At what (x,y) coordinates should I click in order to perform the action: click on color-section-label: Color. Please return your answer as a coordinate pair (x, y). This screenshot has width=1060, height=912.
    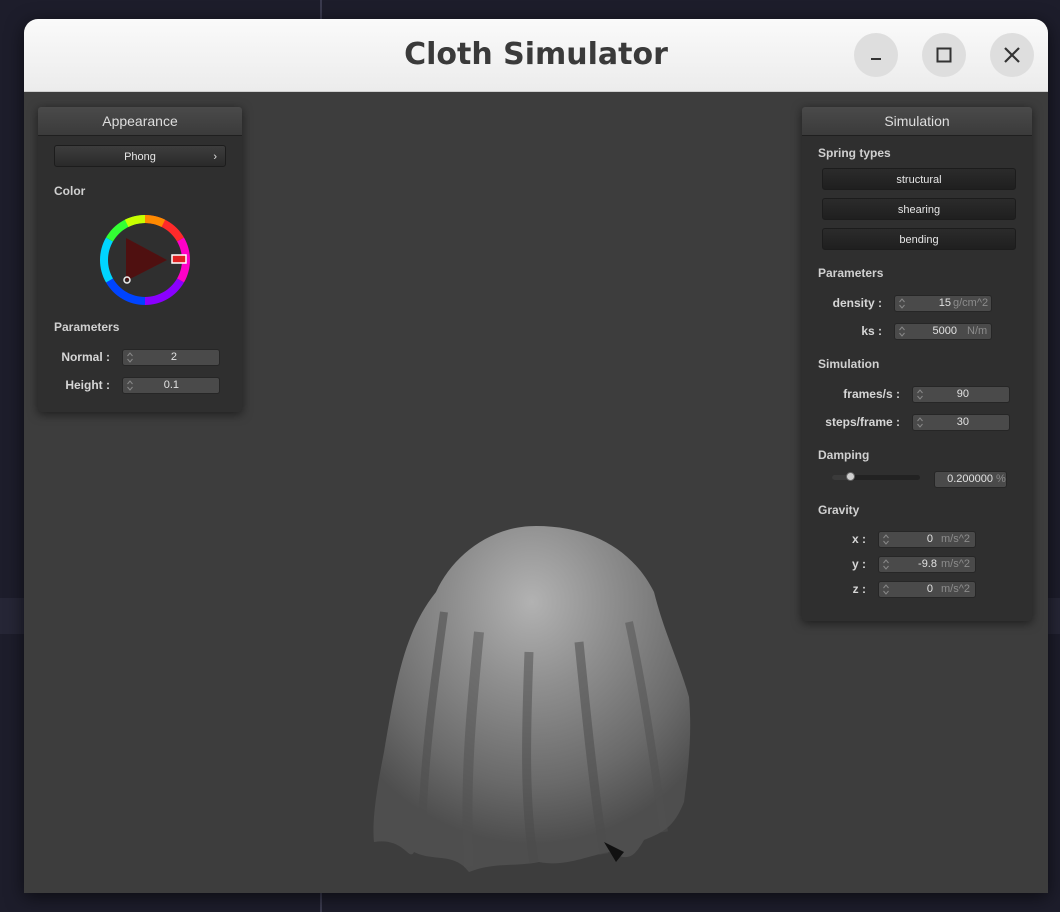
    Looking at the image, I should click on (70, 191).